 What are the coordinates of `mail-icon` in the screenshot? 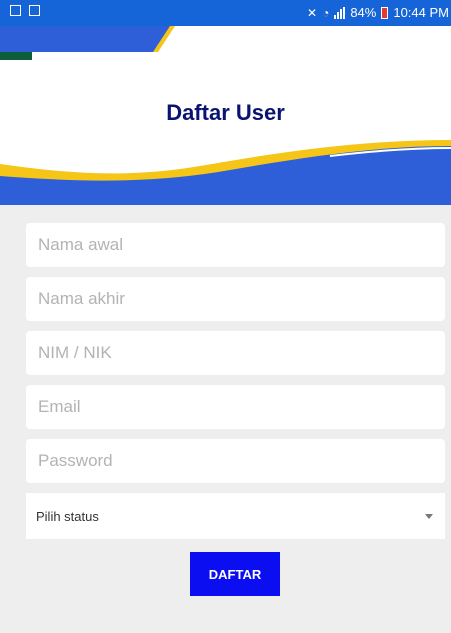 It's located at (34, 10).